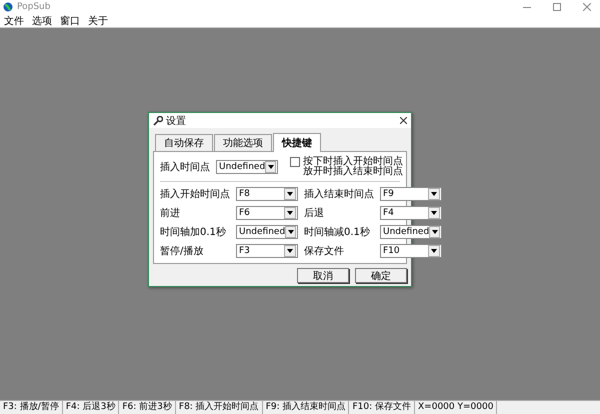 The height and width of the screenshot is (414, 600). Describe the element at coordinates (182, 251) in the screenshot. I see `field-label: 暂停/播放` at that location.